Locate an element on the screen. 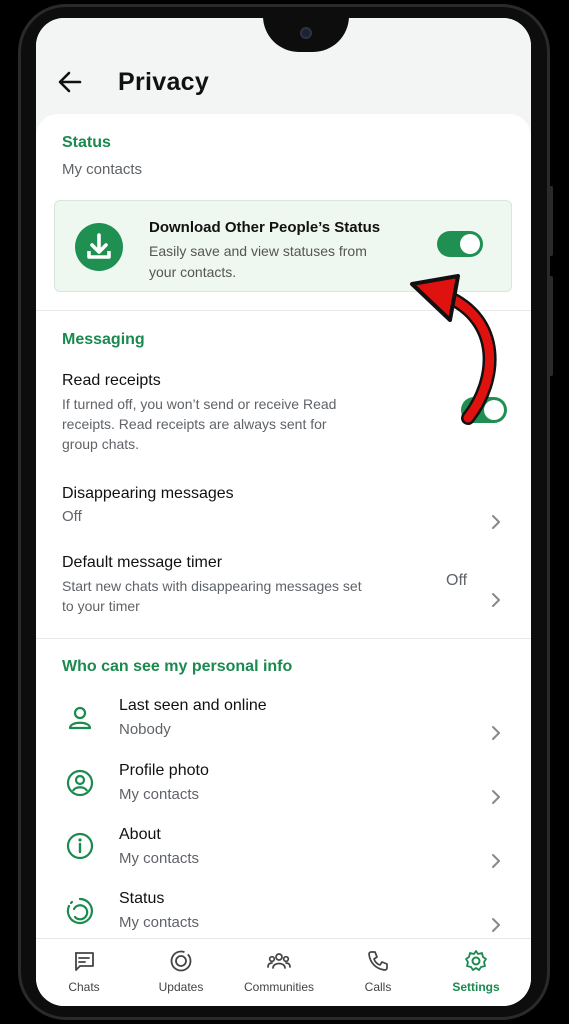  read-receipts-label: Read receipts is located at coordinates (111, 381).